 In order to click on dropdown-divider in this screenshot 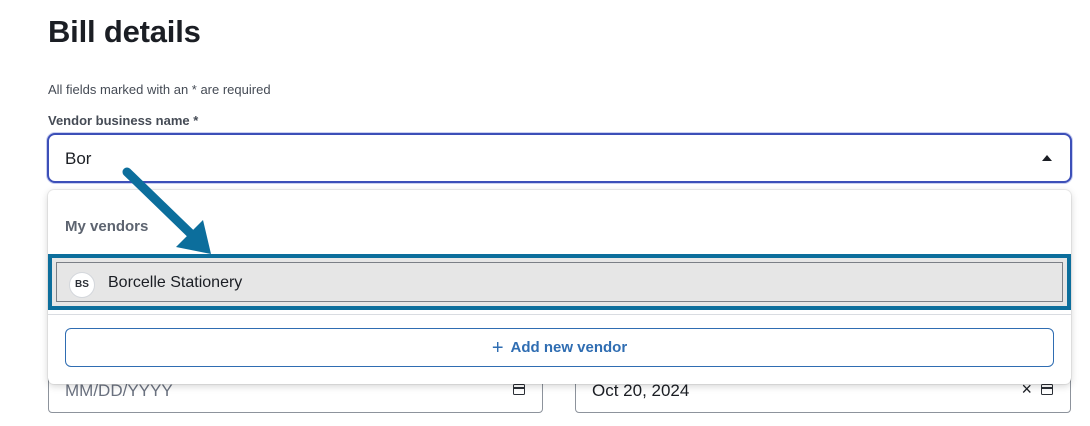, I will do `click(559, 314)`.